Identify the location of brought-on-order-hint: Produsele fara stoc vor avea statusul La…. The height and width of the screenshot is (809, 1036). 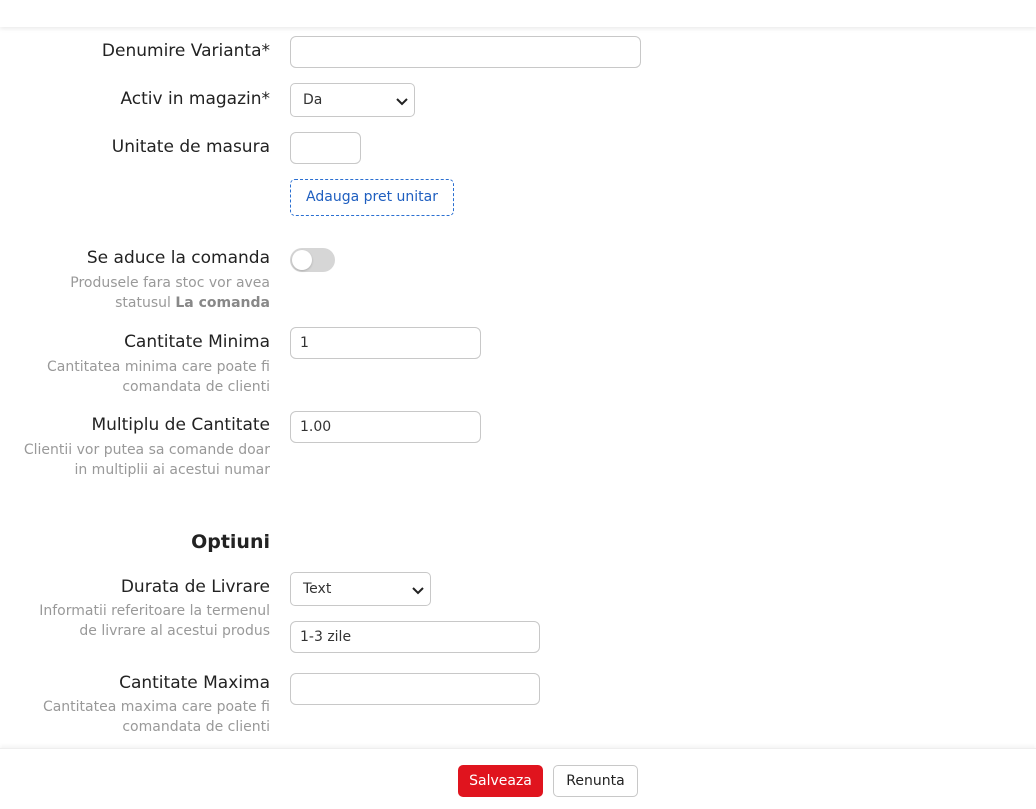
(170, 293).